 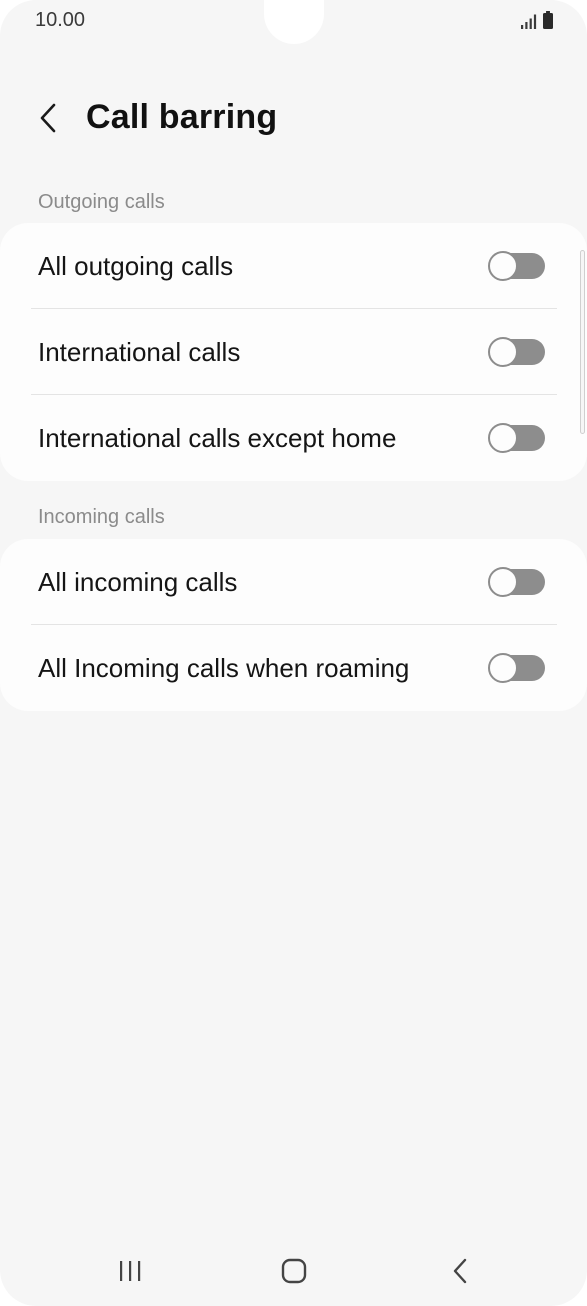 I want to click on back-icon, so click(x=460, y=1271).